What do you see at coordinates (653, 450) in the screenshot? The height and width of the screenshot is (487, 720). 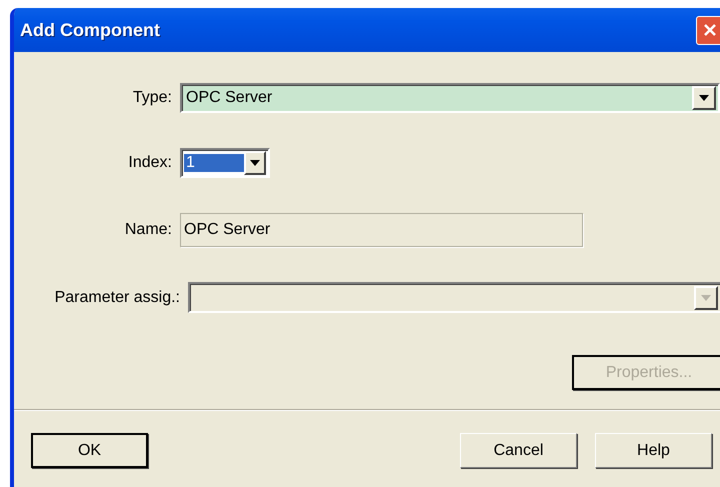 I see `help-button: Help` at bounding box center [653, 450].